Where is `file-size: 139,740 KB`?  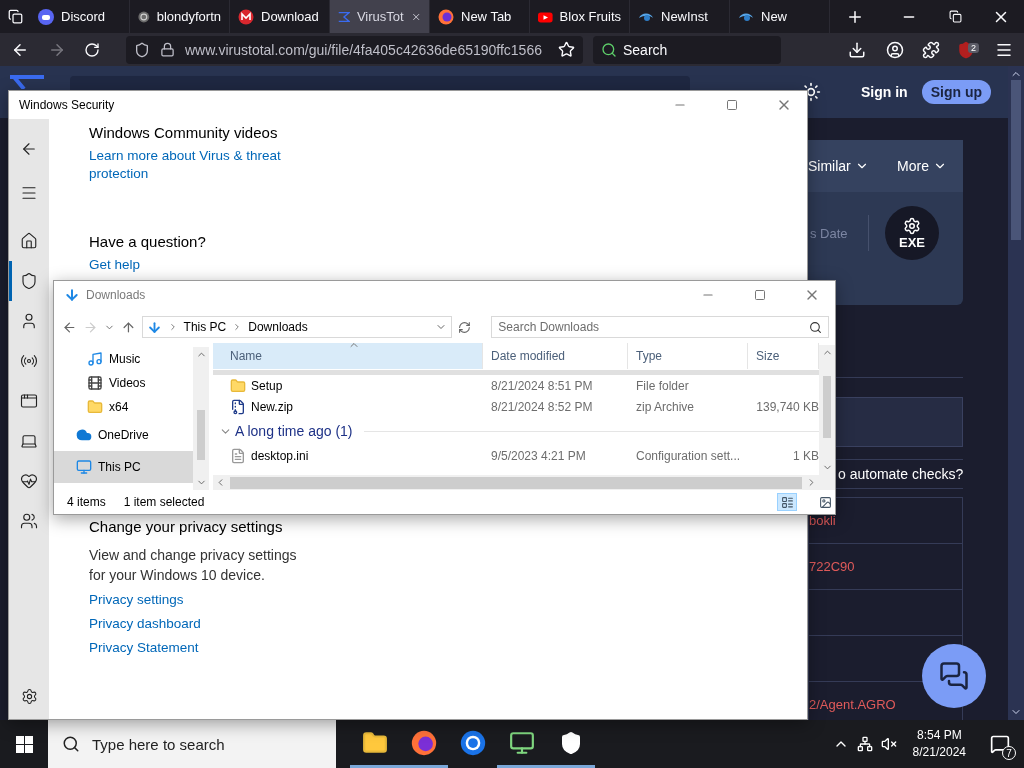 file-size: 139,740 KB is located at coordinates (787, 406).